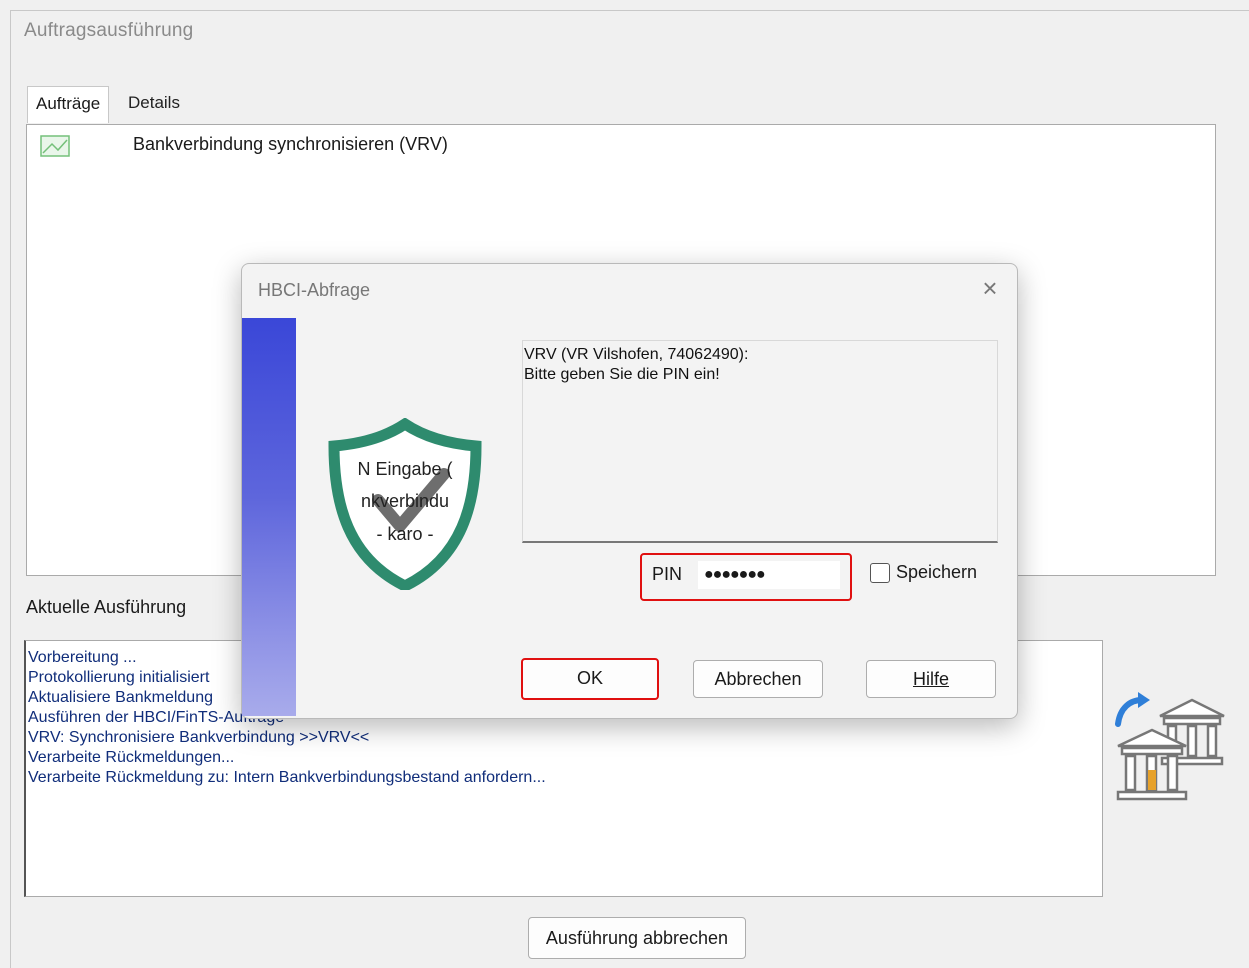  Describe the element at coordinates (405, 501) in the screenshot. I see `shield-caption: nkverbindu` at that location.